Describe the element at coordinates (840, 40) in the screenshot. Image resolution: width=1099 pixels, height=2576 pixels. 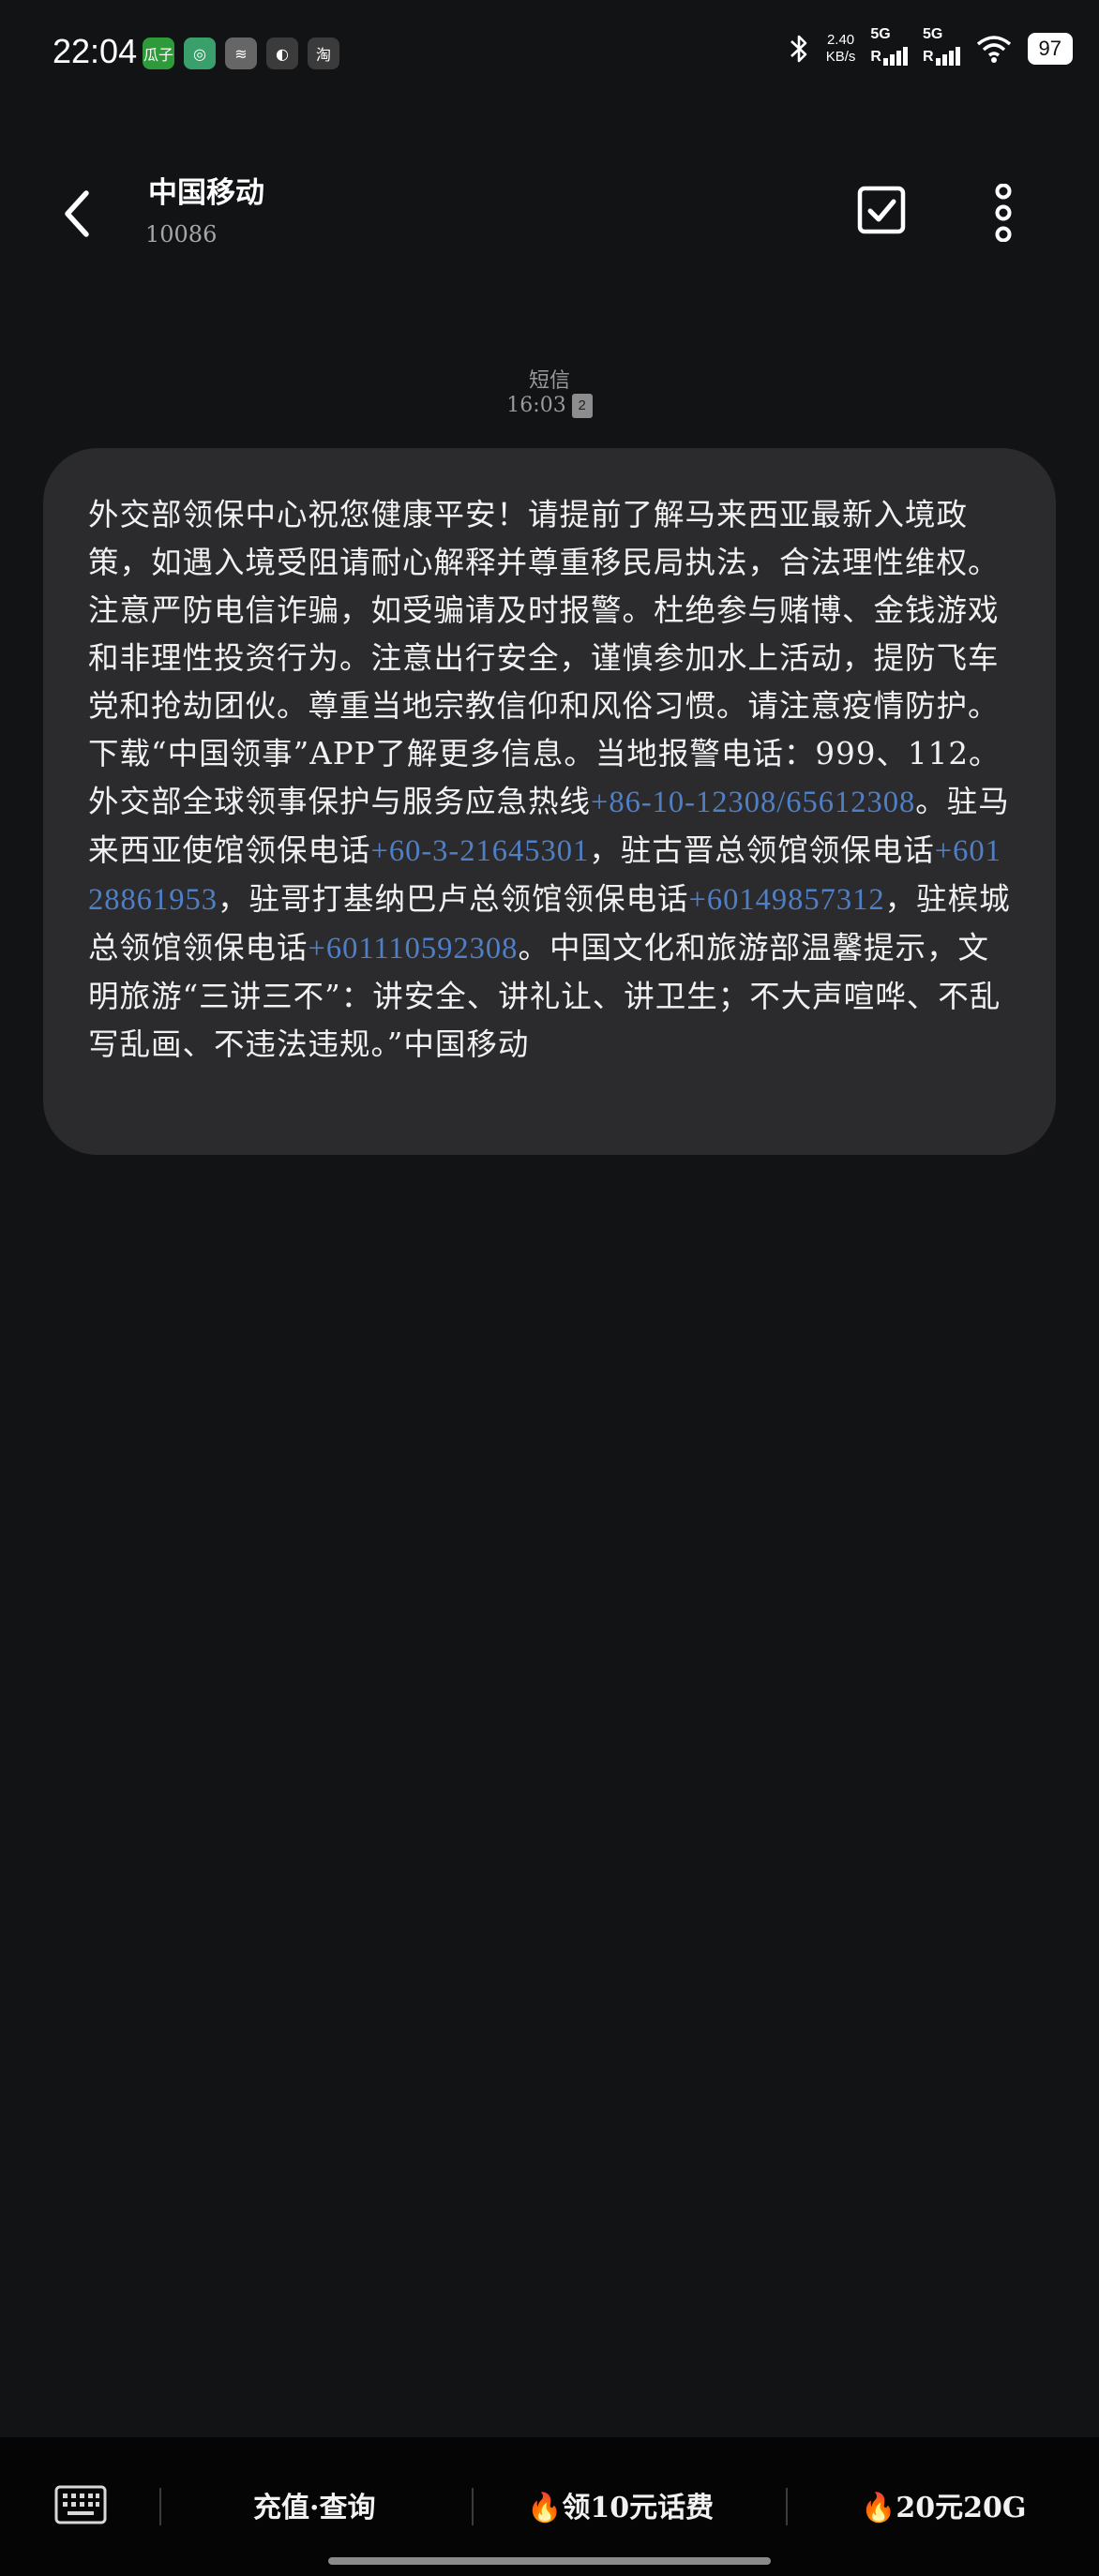
I see `network-speed-value: 2.40` at that location.